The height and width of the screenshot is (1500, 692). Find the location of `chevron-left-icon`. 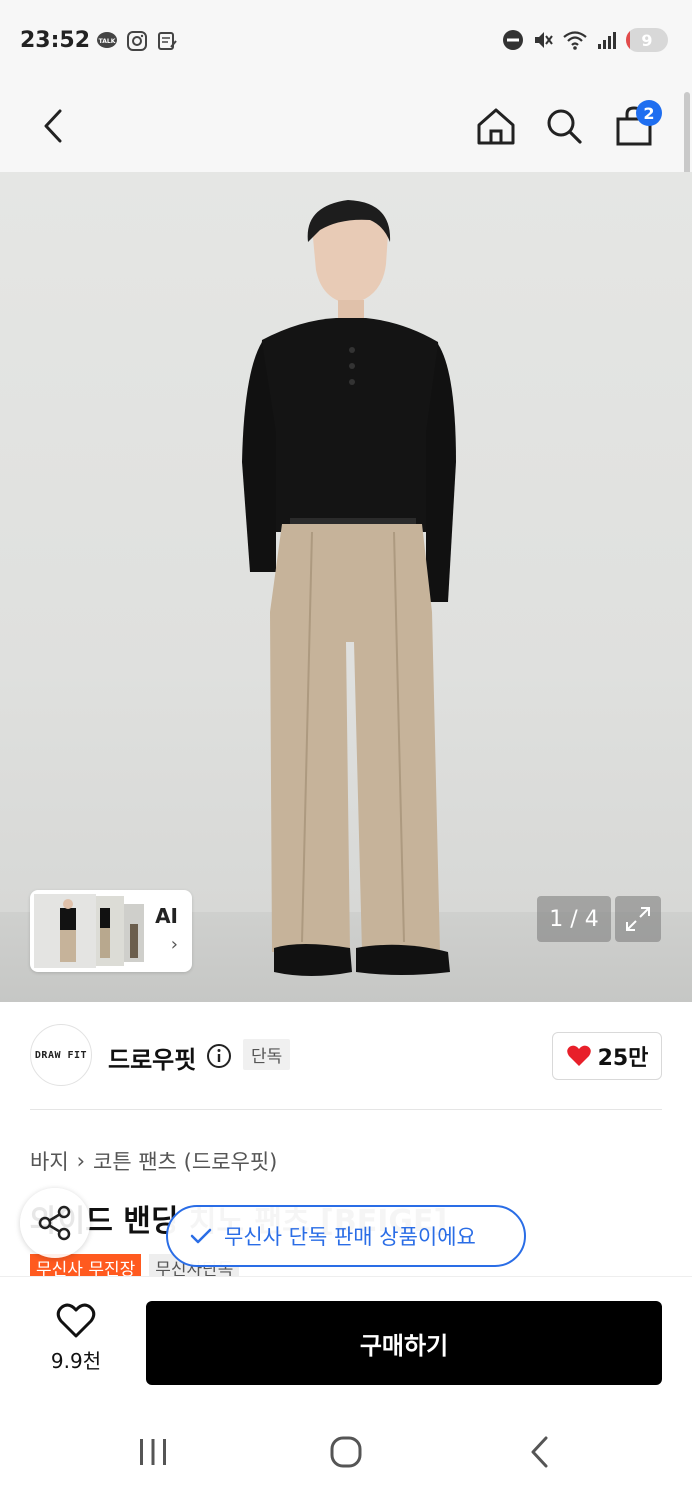

chevron-left-icon is located at coordinates (53, 126).